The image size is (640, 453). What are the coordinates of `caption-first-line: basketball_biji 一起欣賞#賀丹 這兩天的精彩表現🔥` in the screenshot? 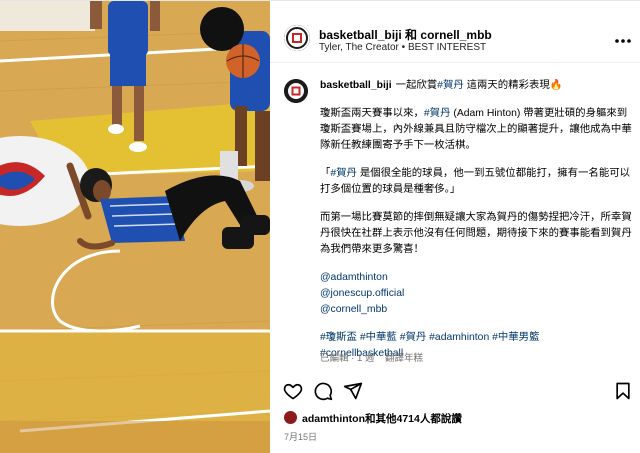 It's located at (476, 86).